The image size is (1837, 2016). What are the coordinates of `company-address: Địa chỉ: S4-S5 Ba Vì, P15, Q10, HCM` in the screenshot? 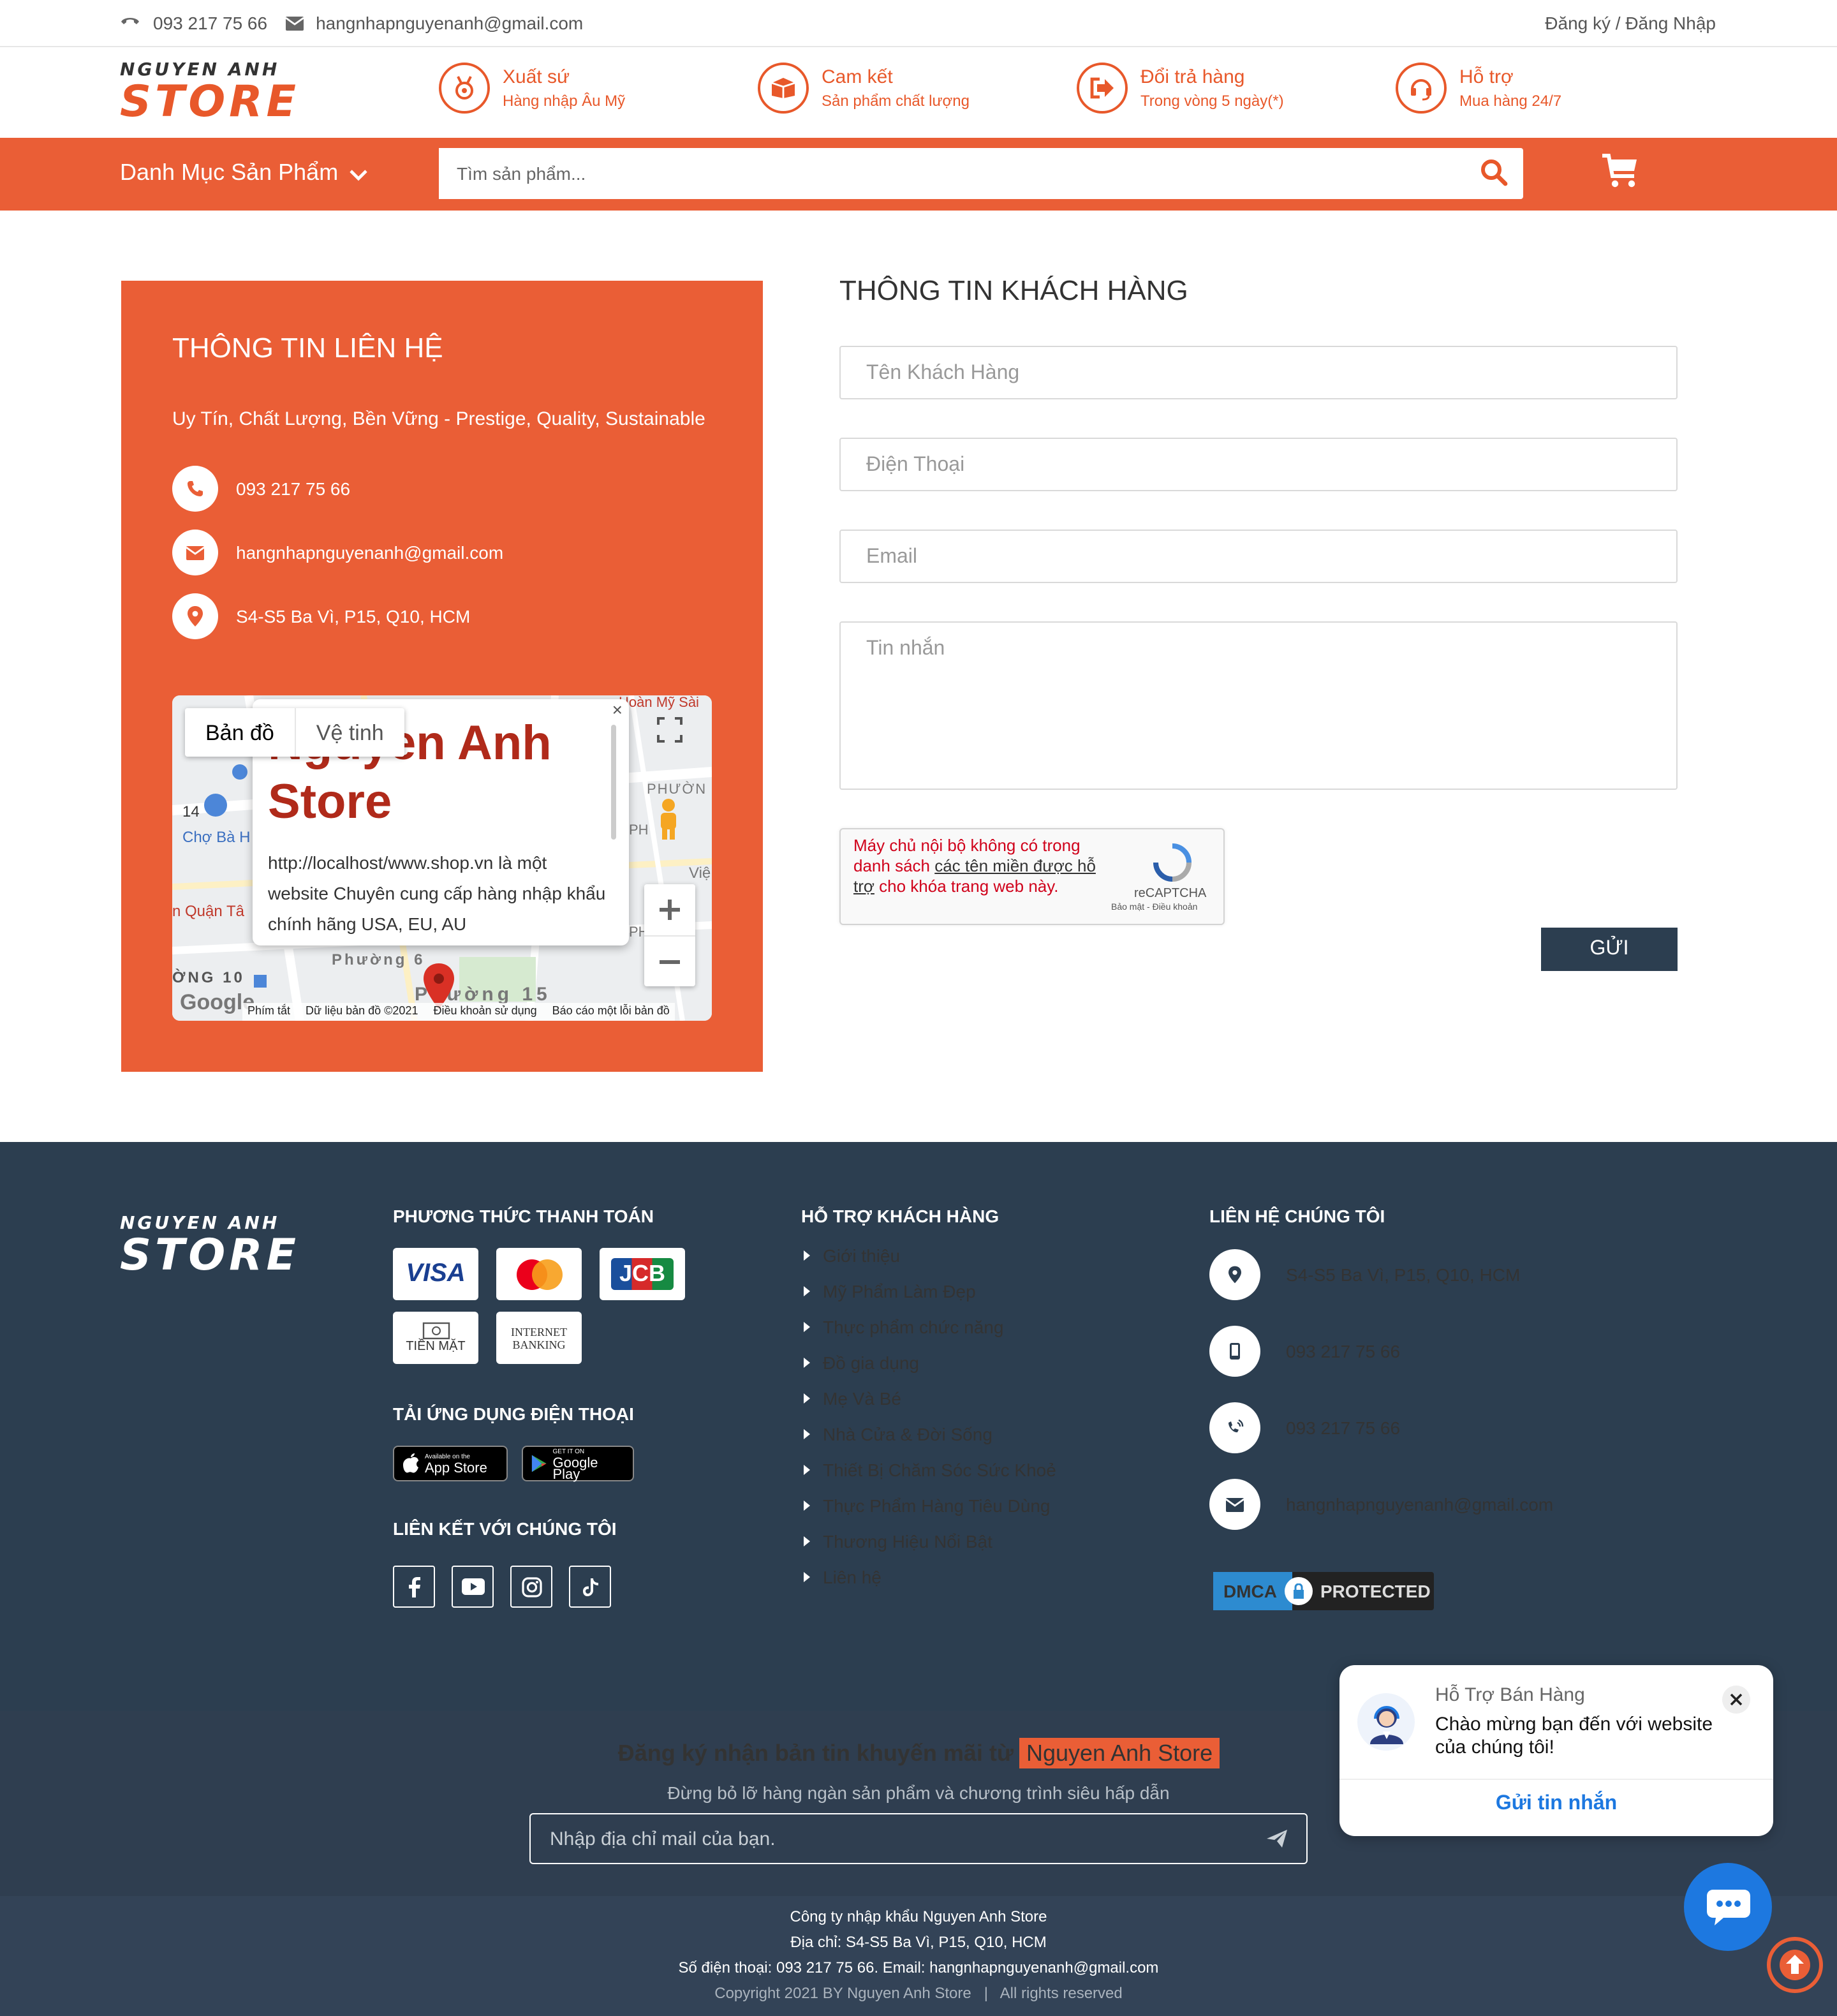 It's located at (918, 1942).